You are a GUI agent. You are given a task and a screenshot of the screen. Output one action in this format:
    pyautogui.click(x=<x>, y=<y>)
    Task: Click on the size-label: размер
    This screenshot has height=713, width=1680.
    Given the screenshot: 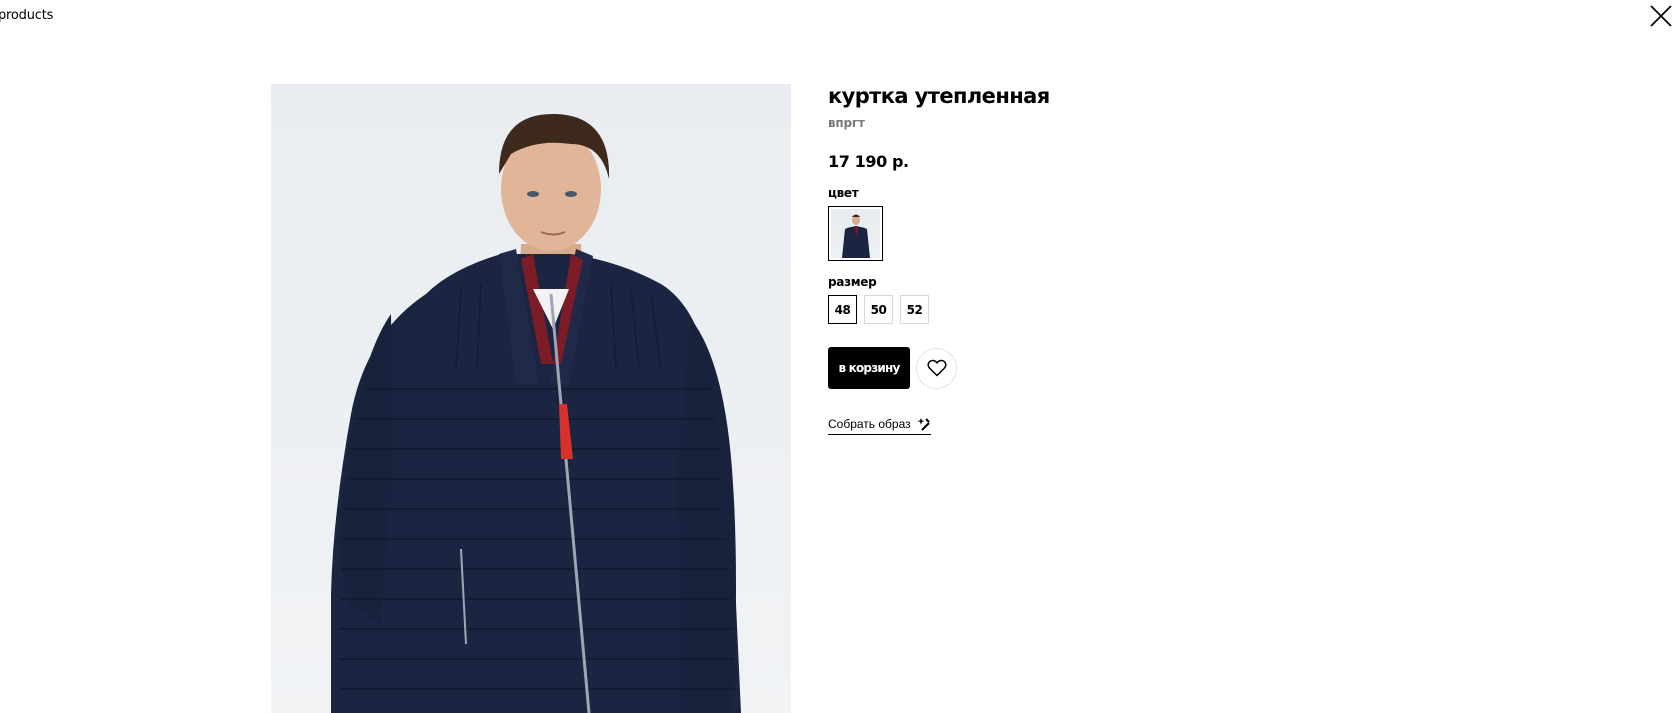 What is the action you would take?
    pyautogui.click(x=852, y=282)
    